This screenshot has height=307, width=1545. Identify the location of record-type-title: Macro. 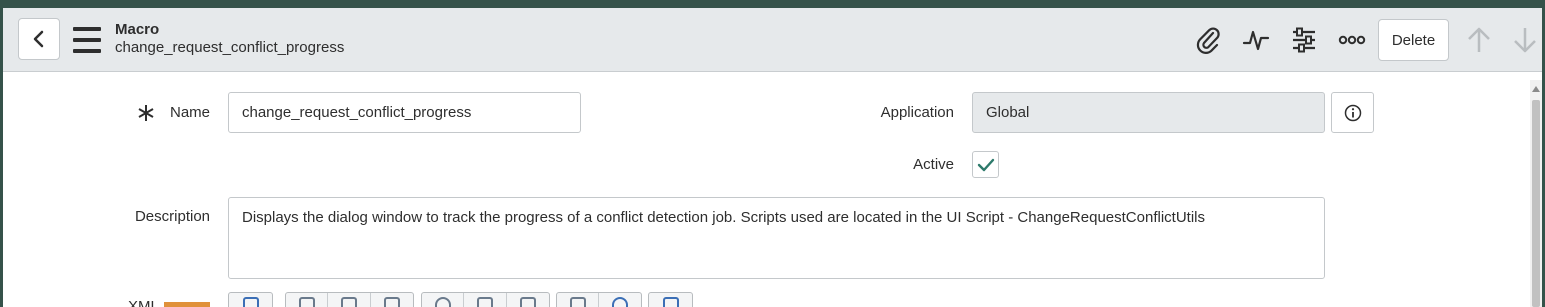
(137, 29).